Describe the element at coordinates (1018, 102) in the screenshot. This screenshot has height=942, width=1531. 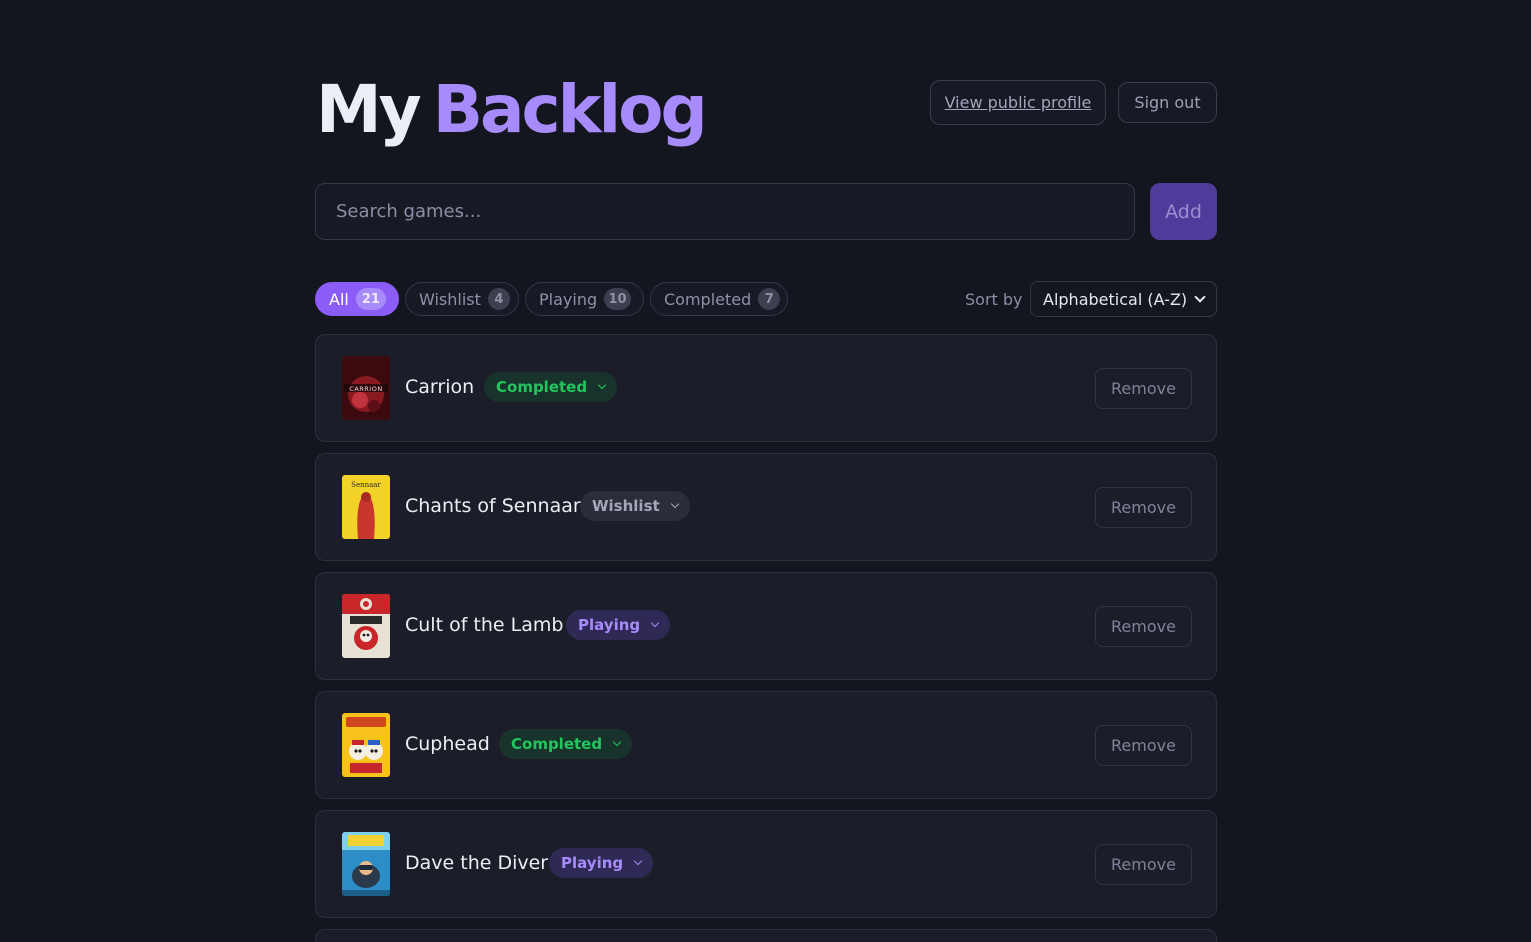
I see `view-public-profile-link: View public profile` at that location.